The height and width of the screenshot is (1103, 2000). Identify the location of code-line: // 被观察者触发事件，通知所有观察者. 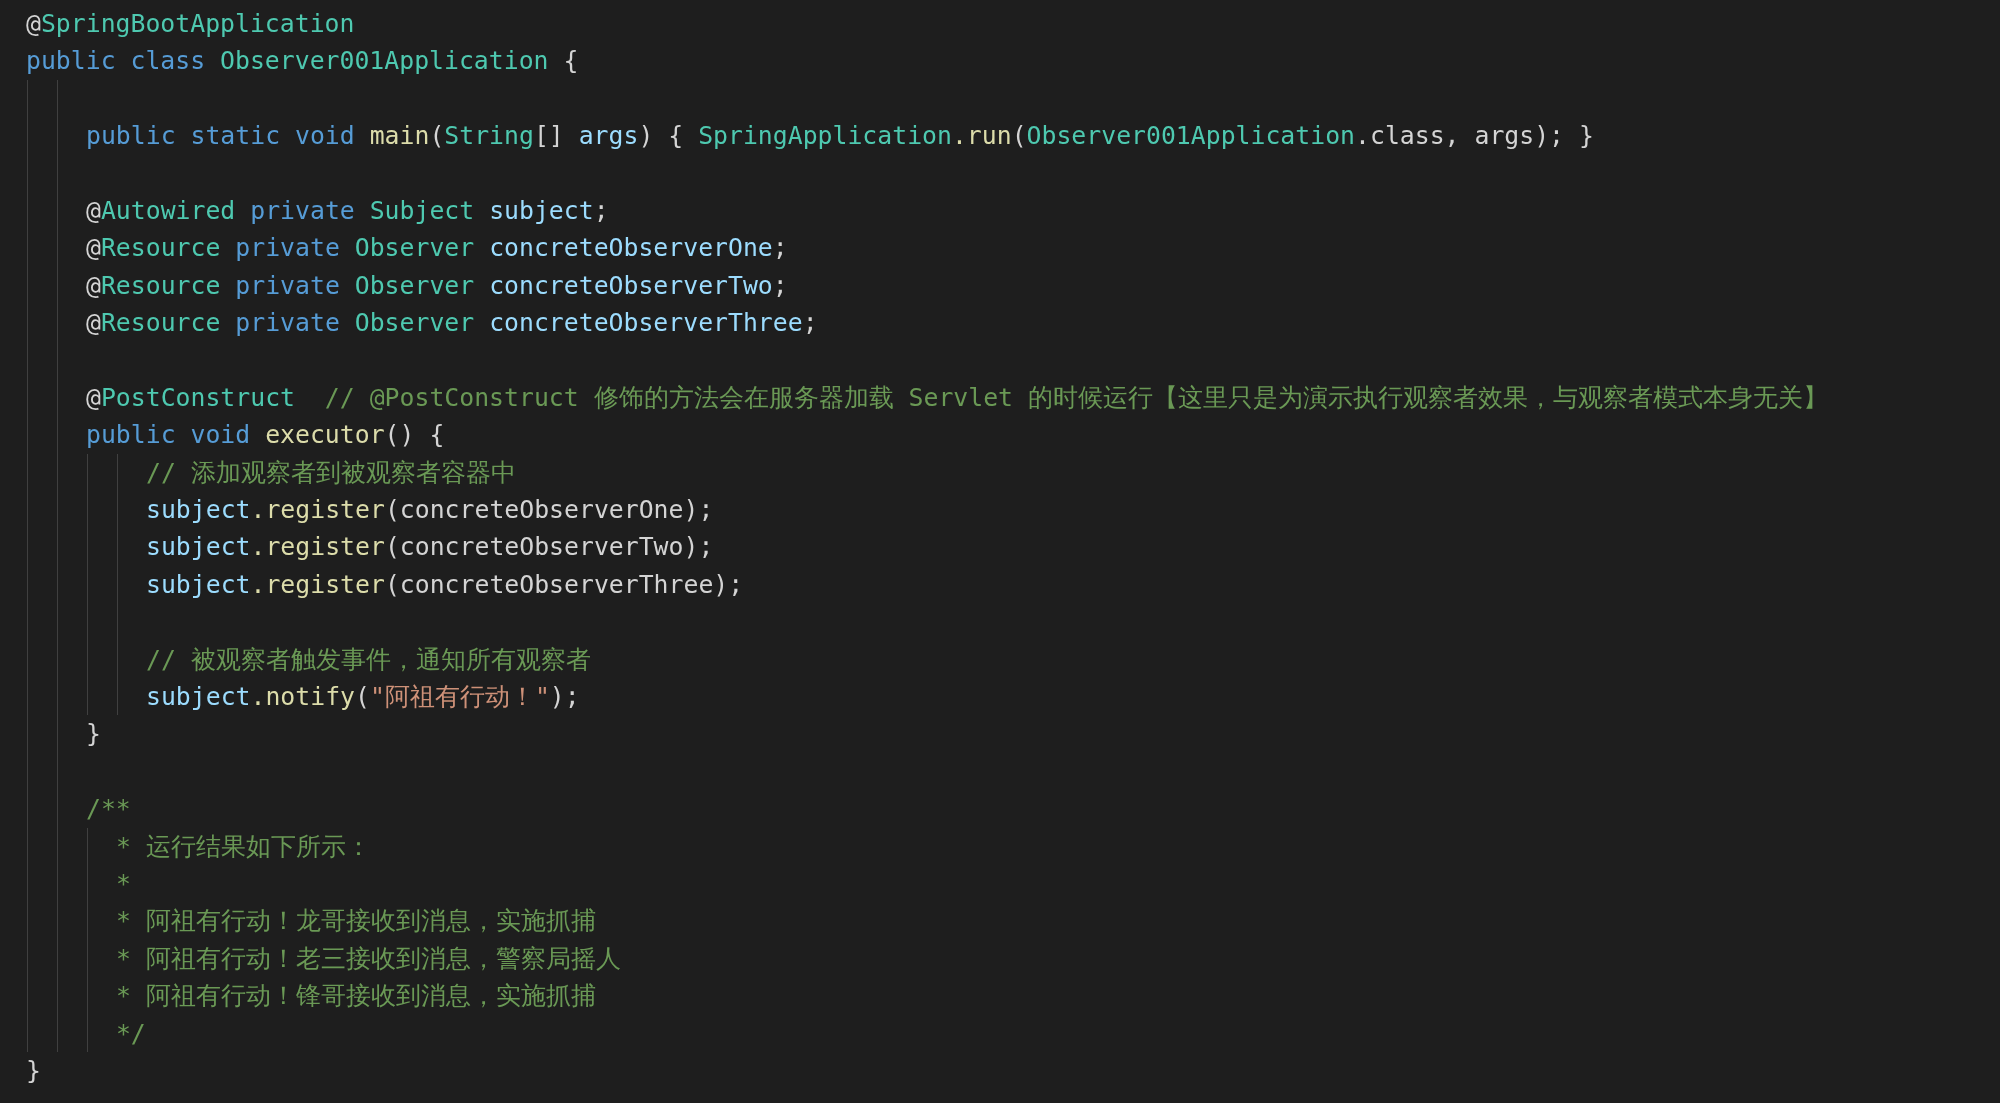
(368, 659).